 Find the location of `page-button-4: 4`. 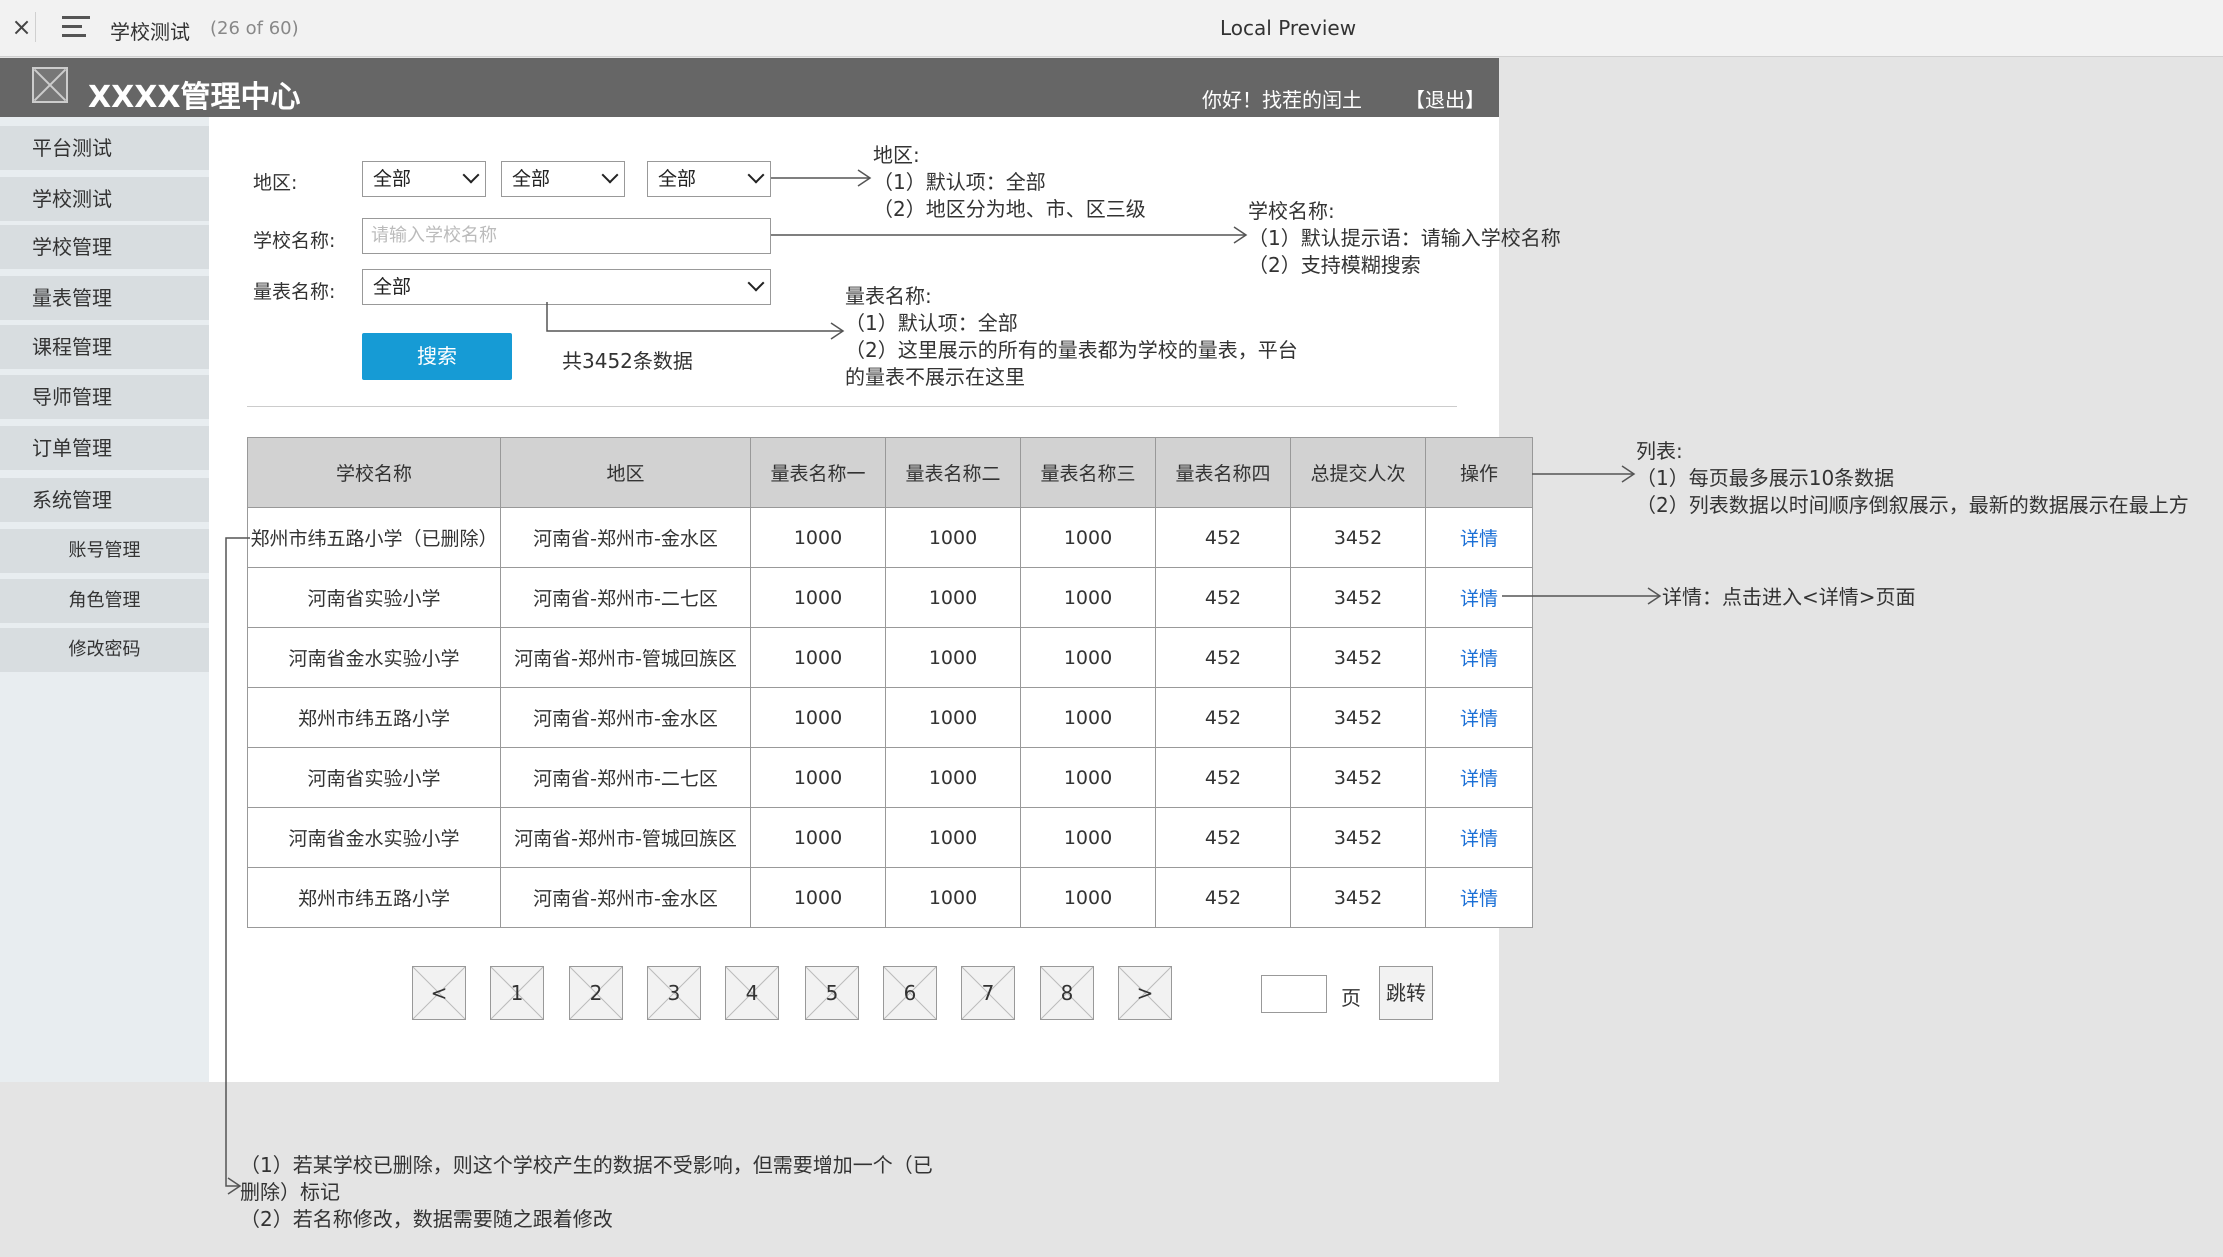

page-button-4: 4 is located at coordinates (752, 993).